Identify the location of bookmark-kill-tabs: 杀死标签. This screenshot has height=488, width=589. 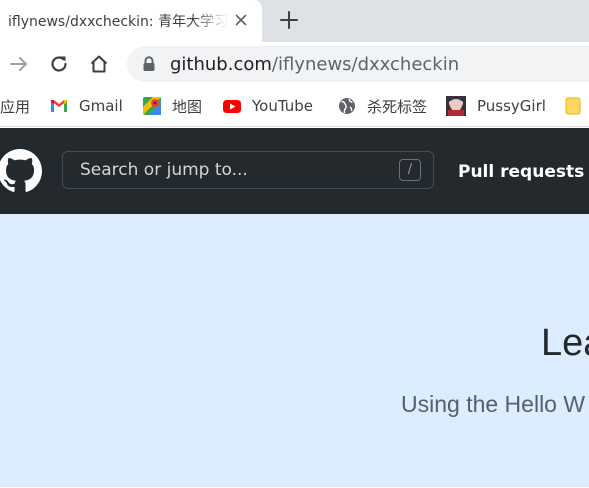
(382, 106).